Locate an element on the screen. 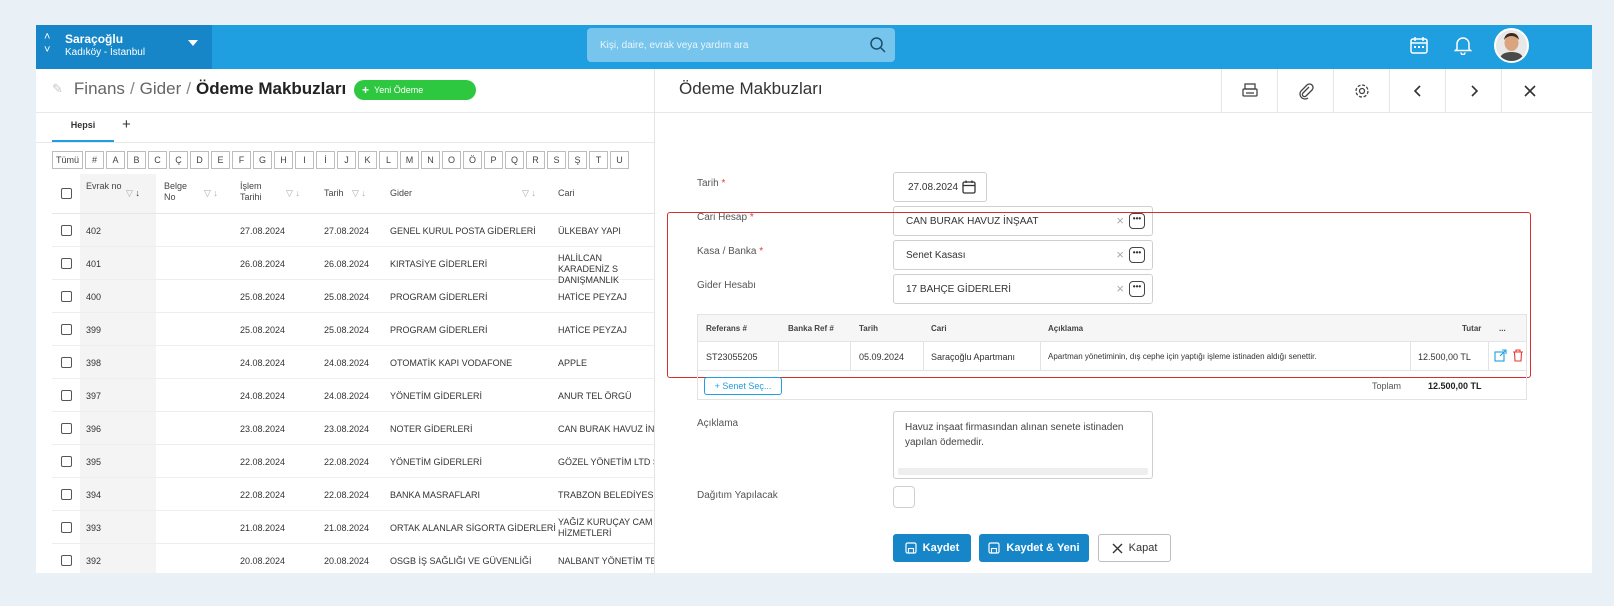 The width and height of the screenshot is (1614, 606). letter-filter-item: # is located at coordinates (95, 160).